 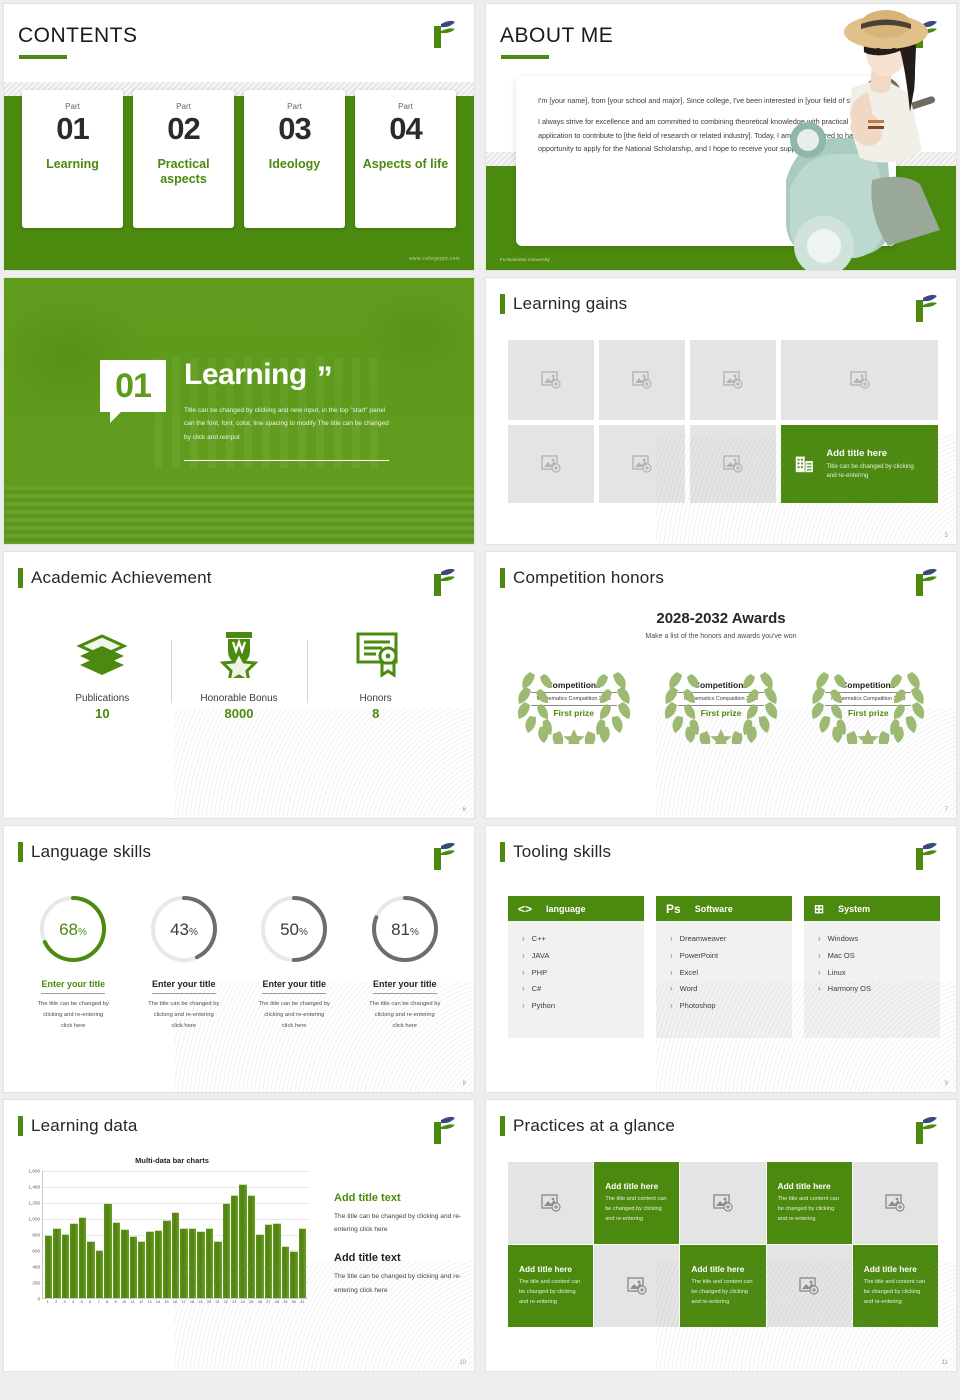 I want to click on page-number: 9, so click(x=946, y=1084).